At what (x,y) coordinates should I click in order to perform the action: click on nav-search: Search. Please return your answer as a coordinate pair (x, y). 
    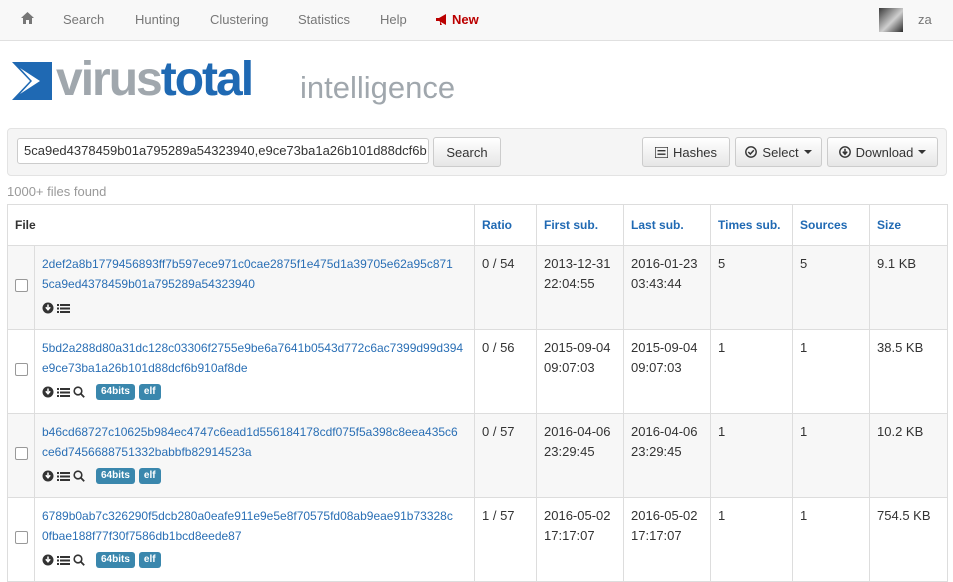
    Looking at the image, I should click on (83, 19).